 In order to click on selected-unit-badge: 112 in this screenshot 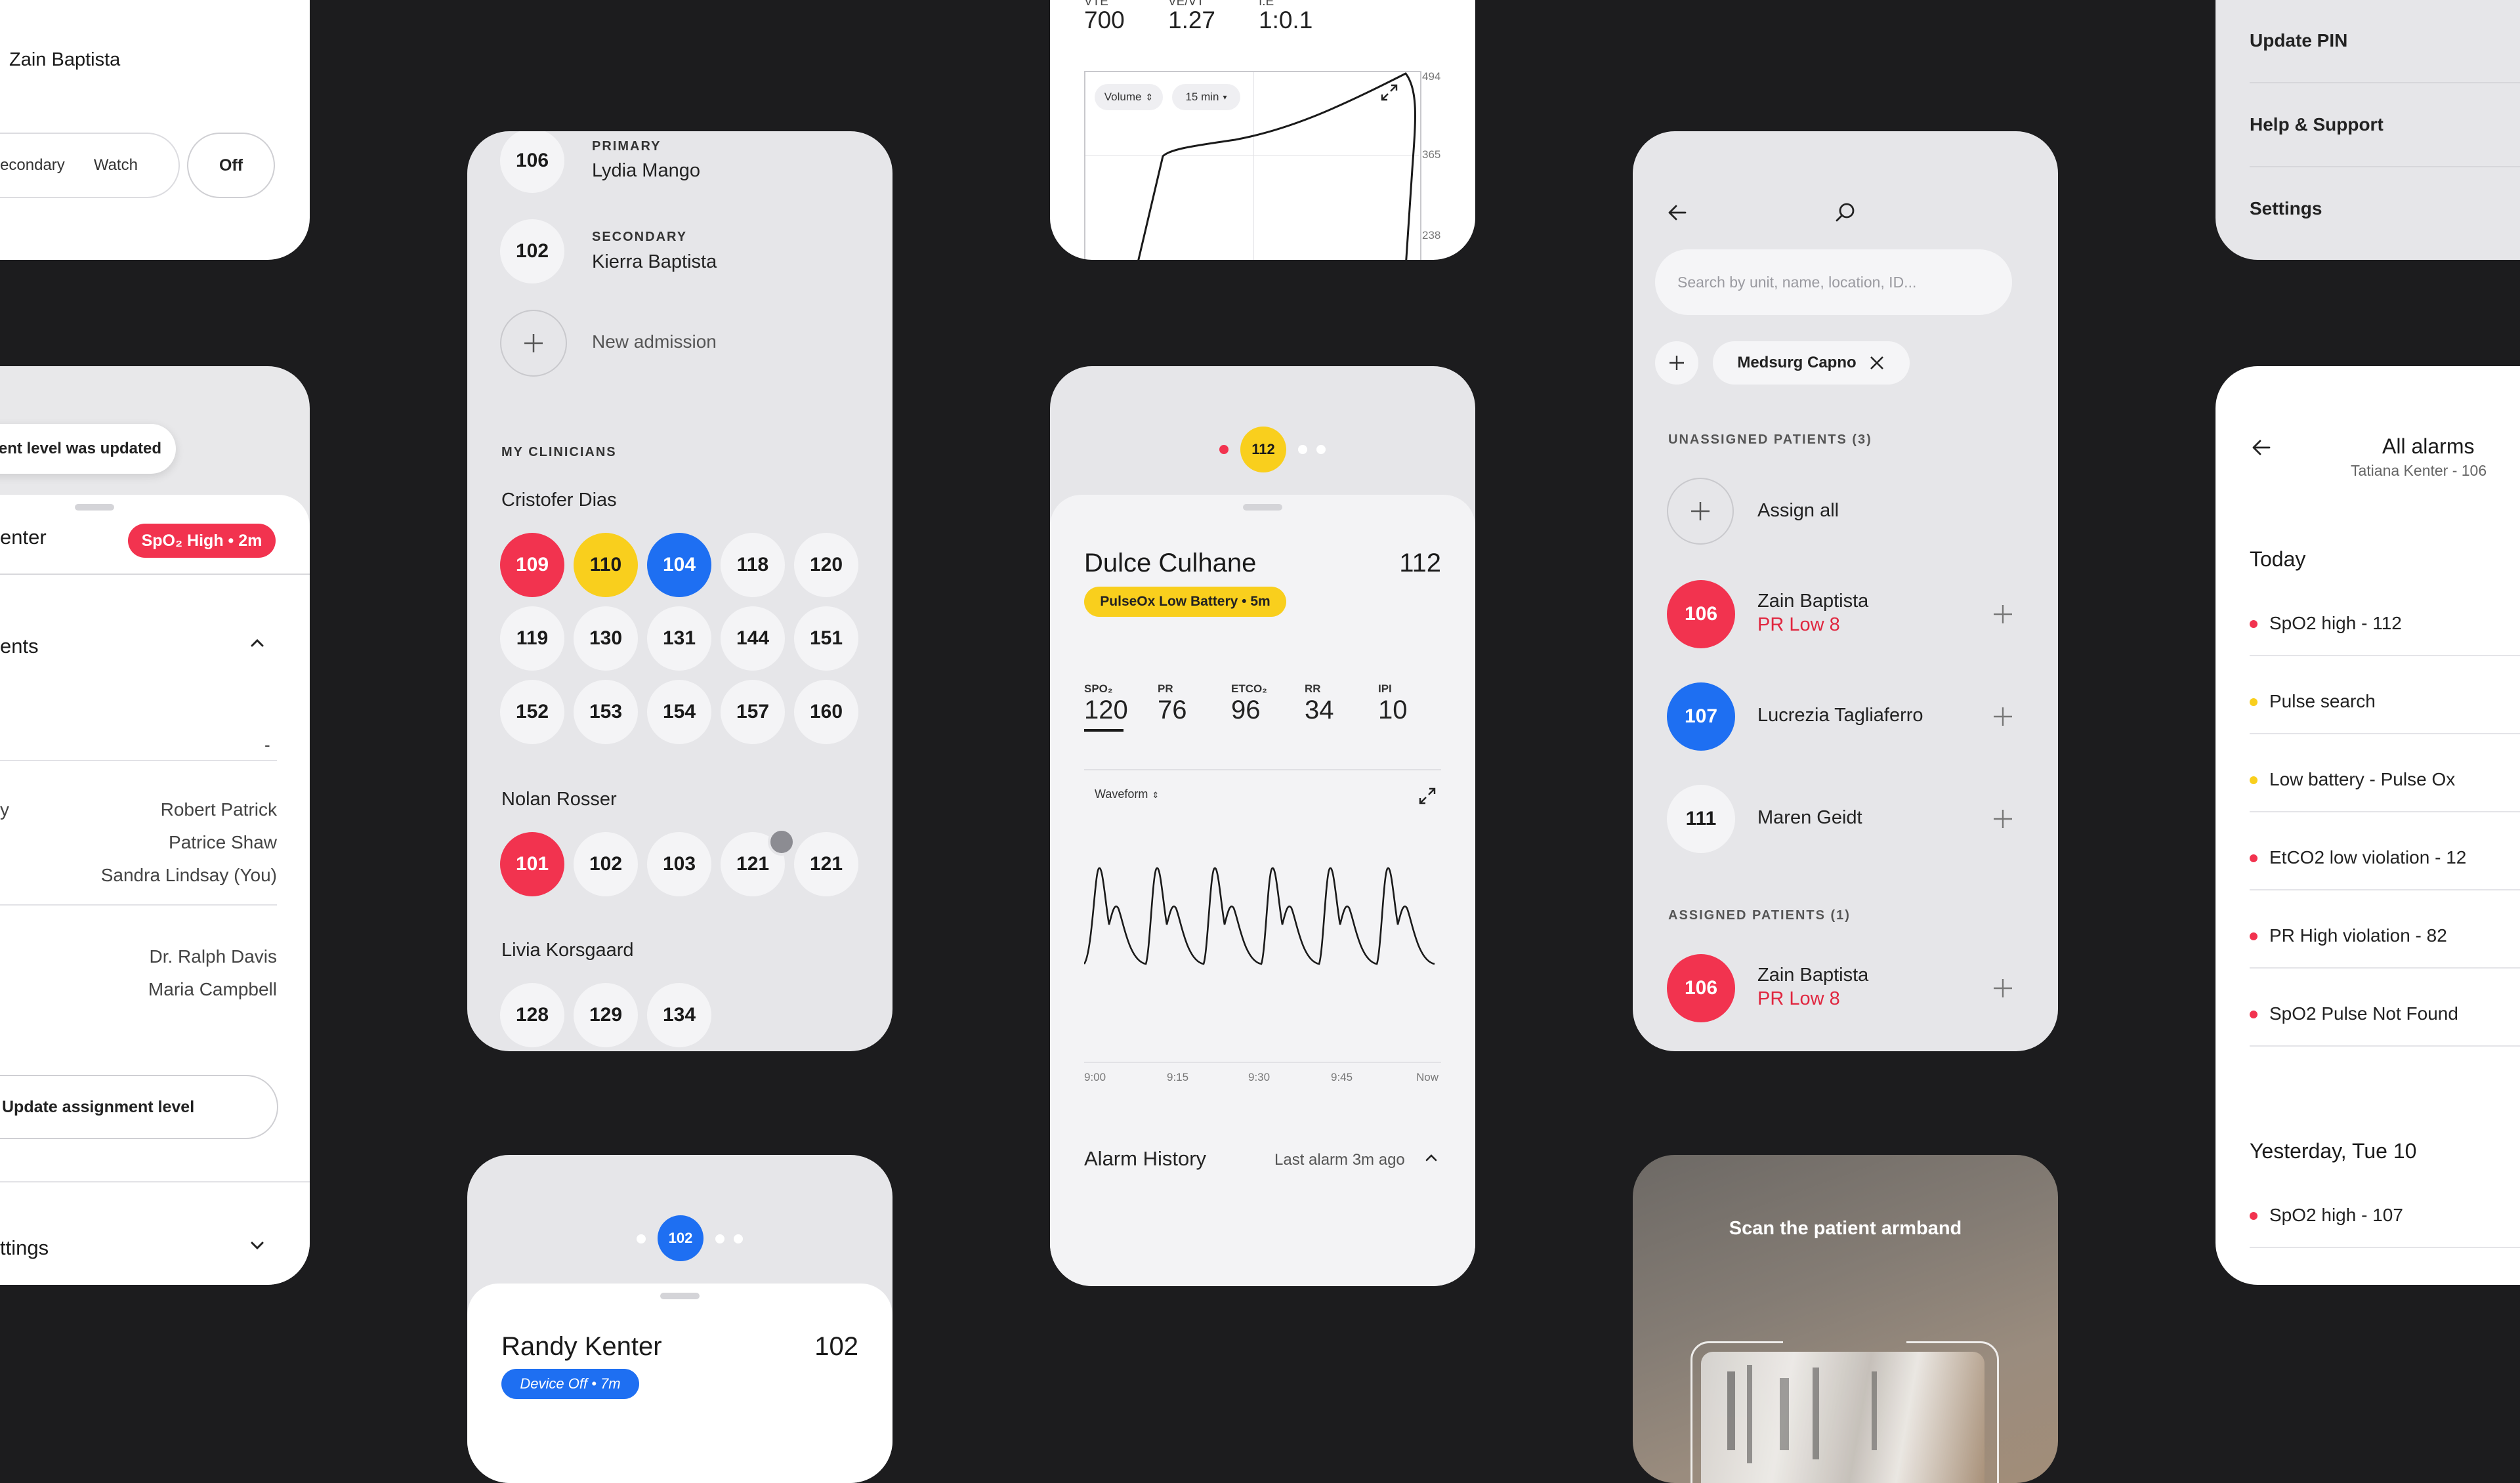, I will do `click(1263, 449)`.